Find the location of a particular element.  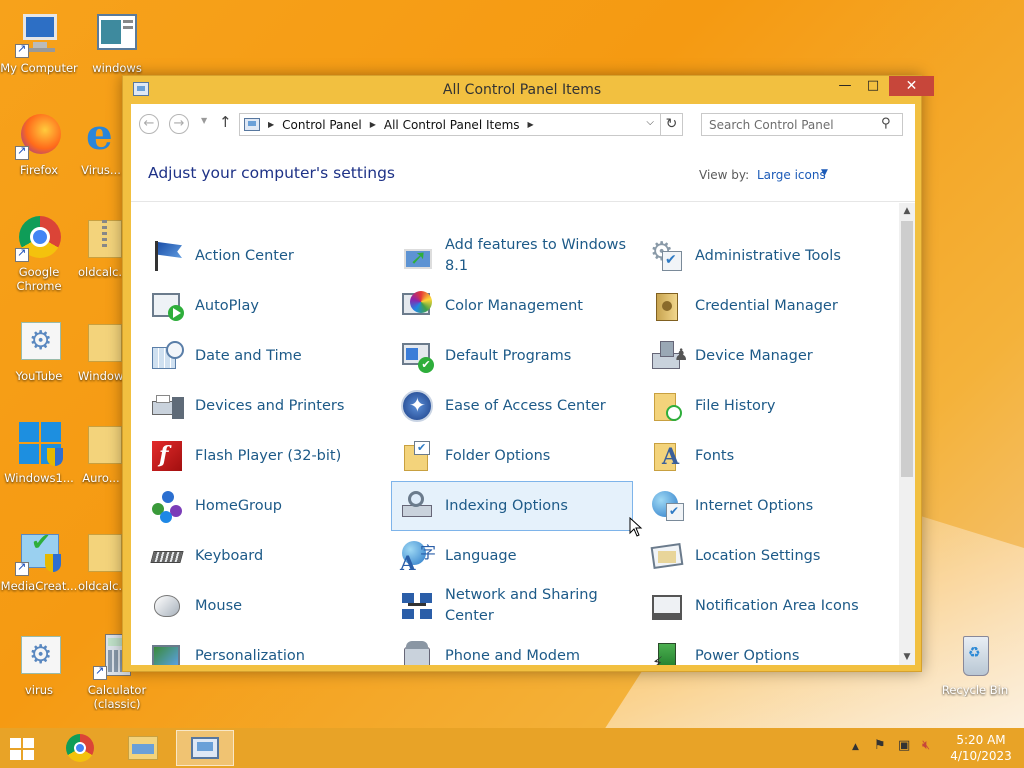

breadcrumb-control-panel: Control Panel is located at coordinates (322, 125).